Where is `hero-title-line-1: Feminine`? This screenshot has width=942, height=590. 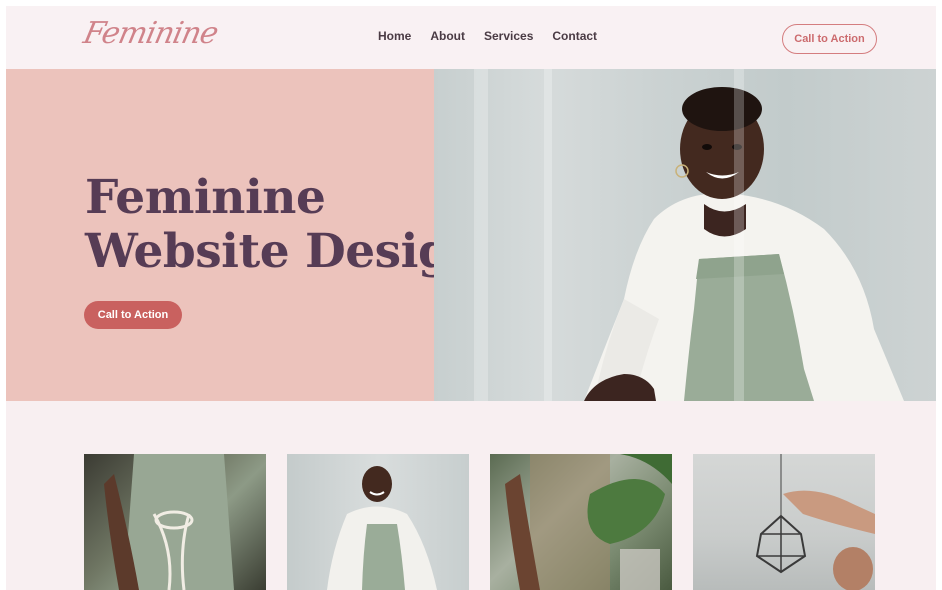
hero-title-line-1: Feminine is located at coordinates (205, 197).